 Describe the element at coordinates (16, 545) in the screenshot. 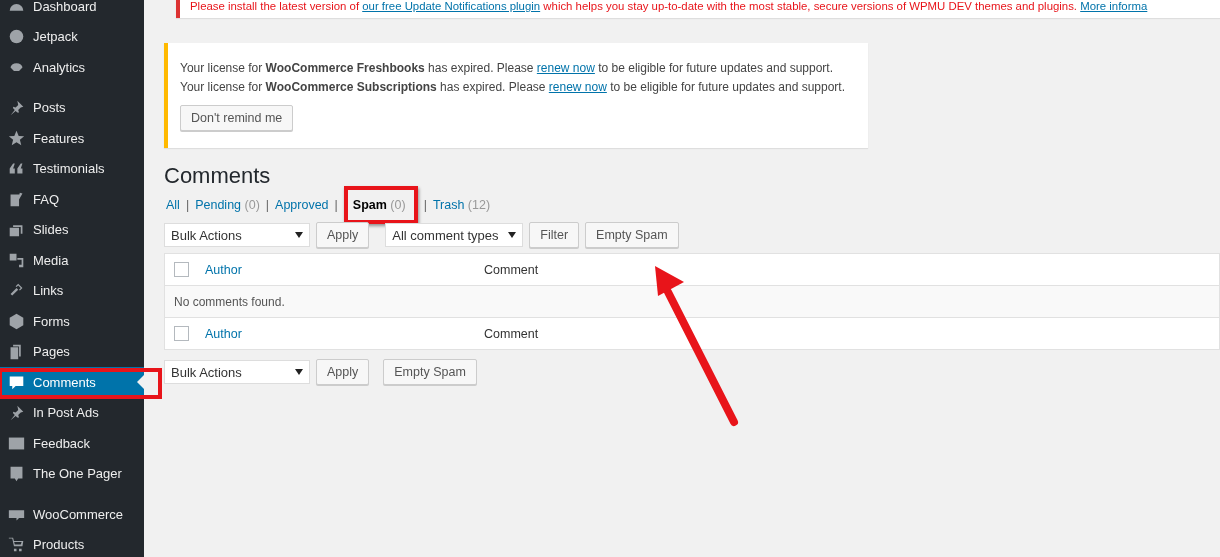

I see `cart-icon` at that location.